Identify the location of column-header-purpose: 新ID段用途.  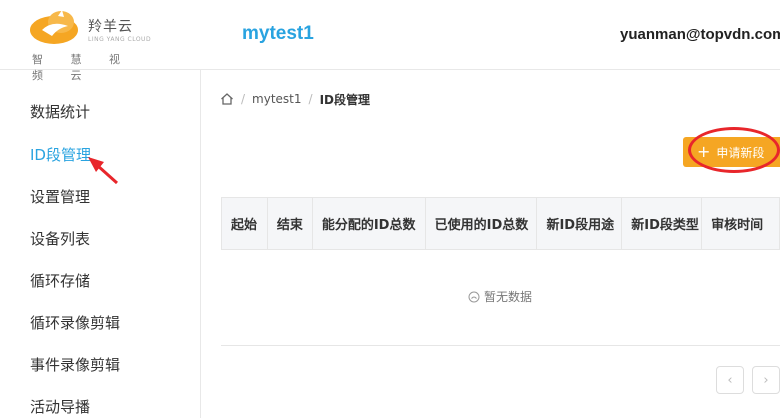
(580, 223).